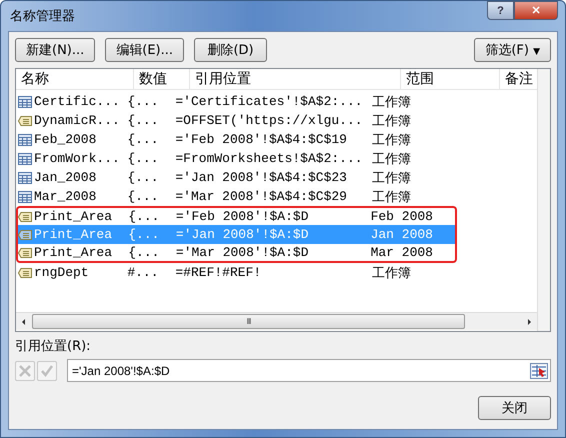 The width and height of the screenshot is (566, 438). What do you see at coordinates (162, 79) in the screenshot?
I see `column-header: 数值` at bounding box center [162, 79].